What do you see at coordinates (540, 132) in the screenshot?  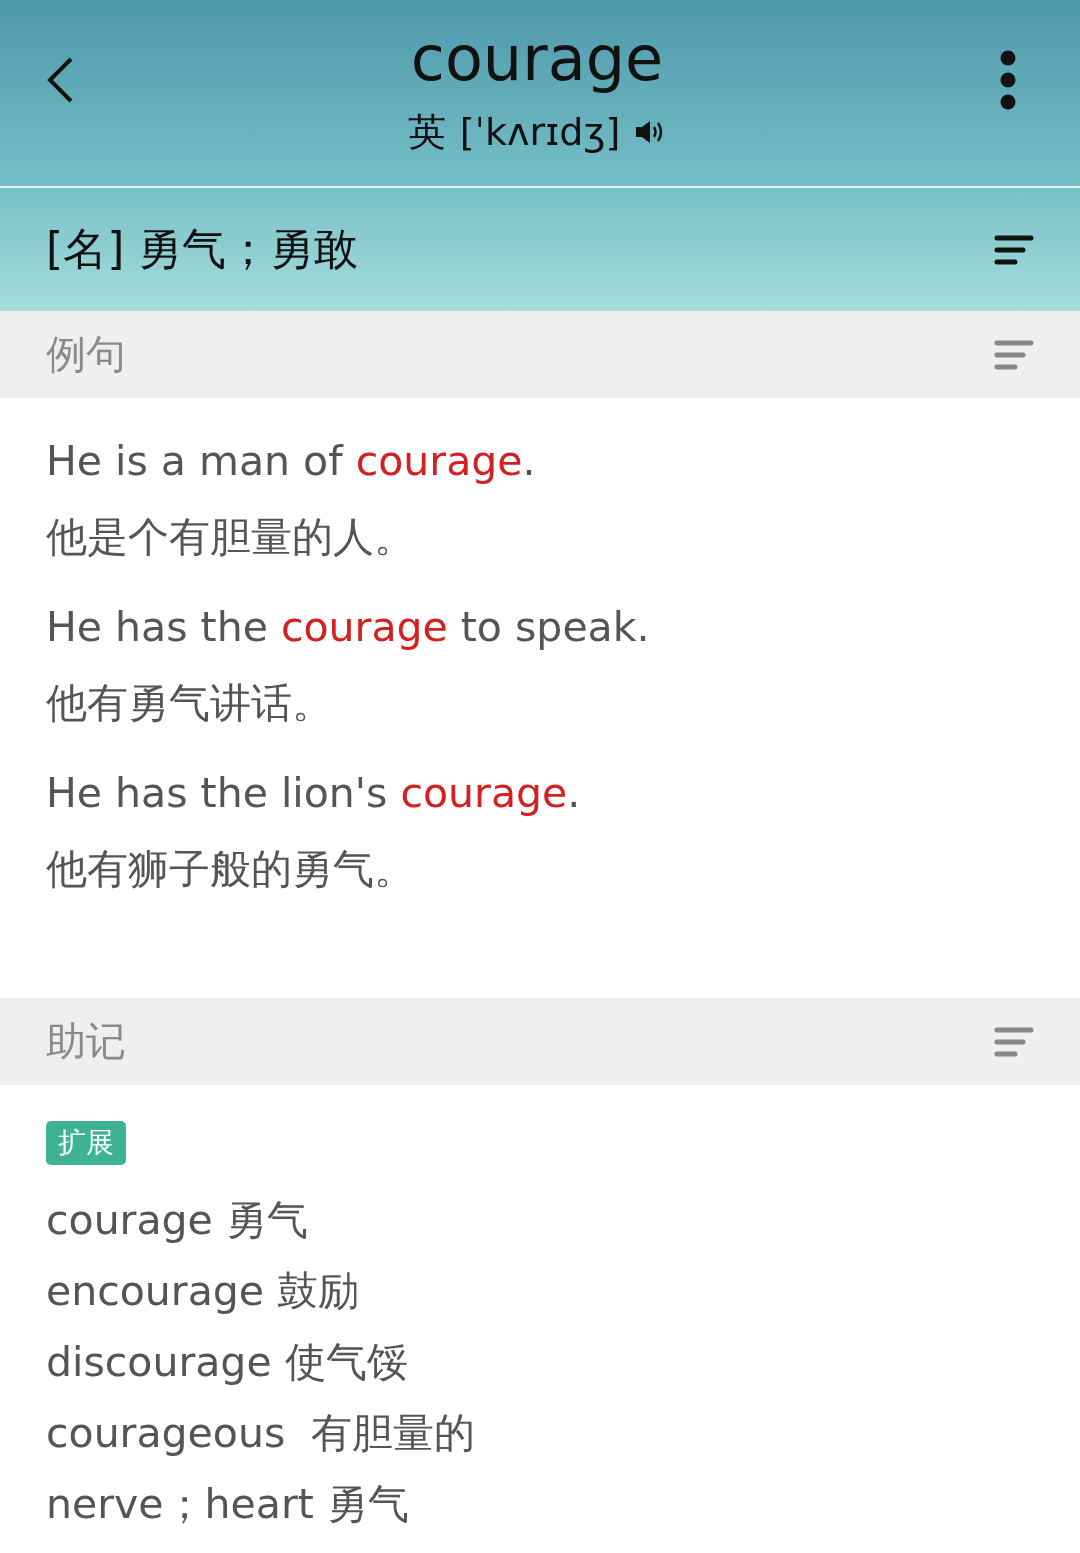 I see `phonetic-text: [ˈkʌrɪdʒ]` at bounding box center [540, 132].